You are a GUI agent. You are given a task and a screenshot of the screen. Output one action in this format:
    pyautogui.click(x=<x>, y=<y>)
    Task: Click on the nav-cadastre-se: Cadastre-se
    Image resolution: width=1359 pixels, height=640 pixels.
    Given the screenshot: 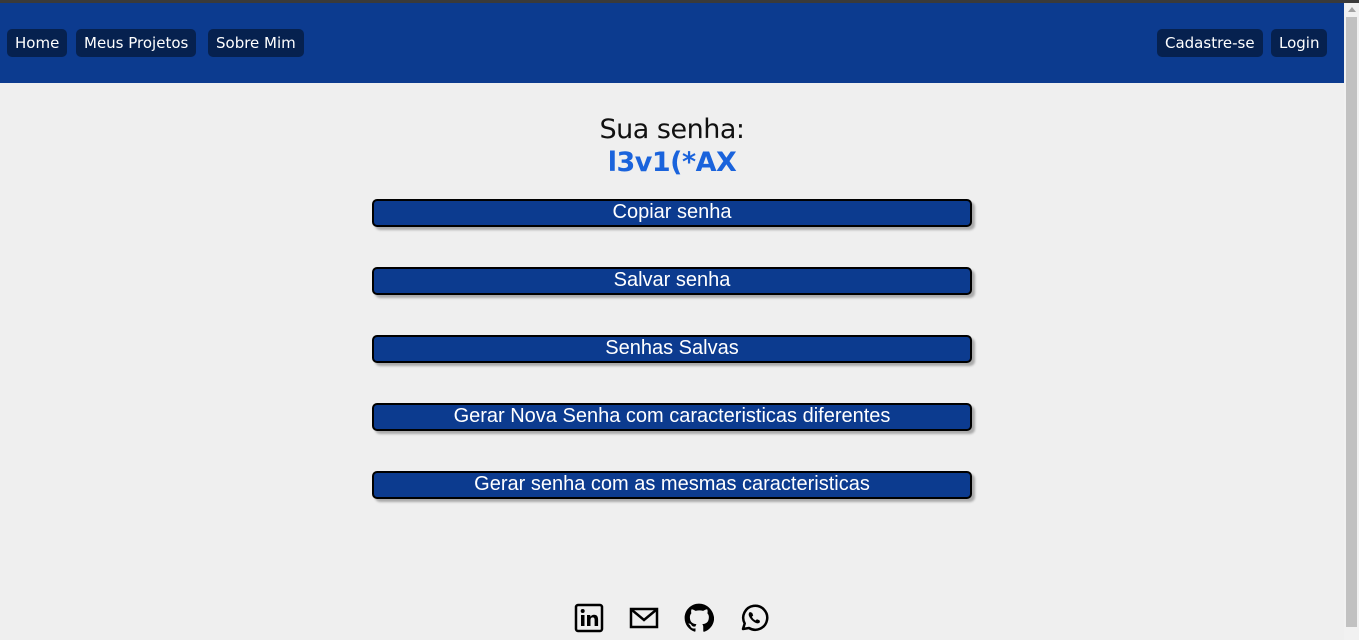 What is the action you would take?
    pyautogui.click(x=1210, y=43)
    